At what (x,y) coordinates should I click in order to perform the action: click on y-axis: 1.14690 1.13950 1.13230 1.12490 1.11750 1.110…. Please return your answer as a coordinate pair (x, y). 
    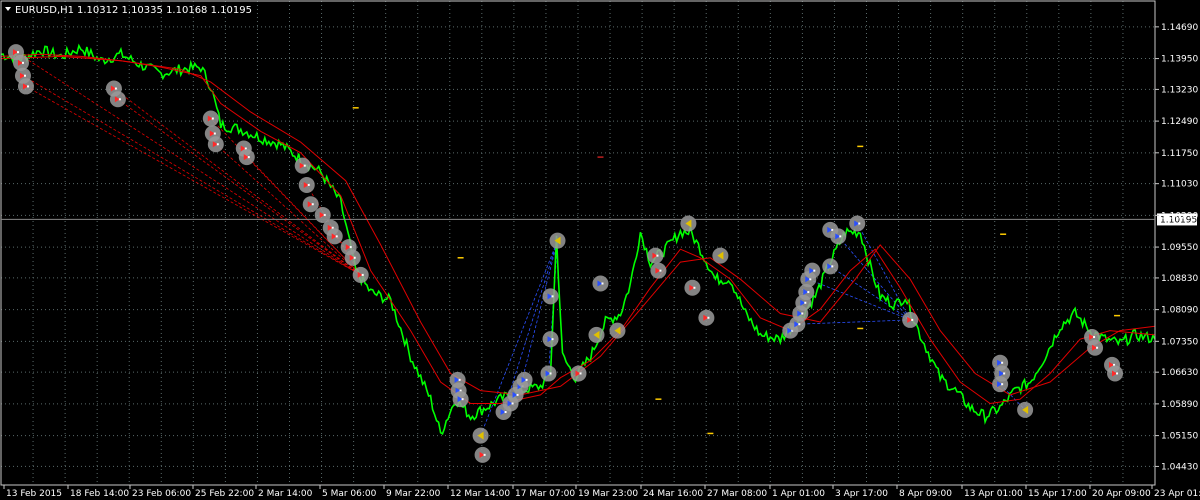
    Looking at the image, I should click on (1176, 247).